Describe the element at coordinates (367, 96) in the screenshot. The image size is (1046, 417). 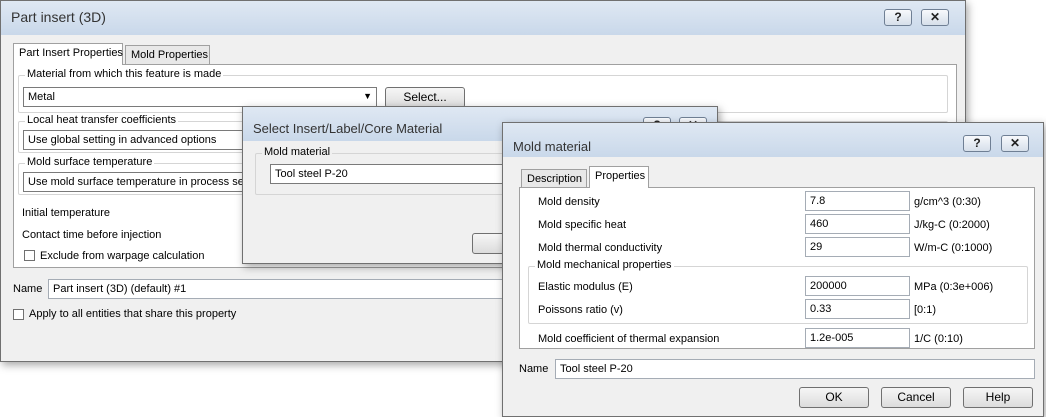
I see `chevron-down-icon: ▼` at that location.